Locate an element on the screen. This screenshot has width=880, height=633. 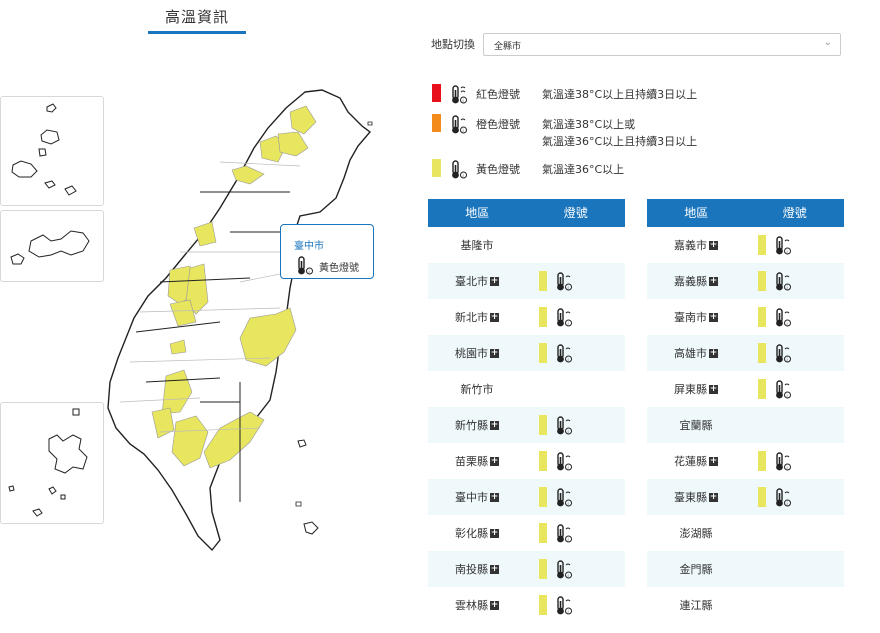
region-name-cell: 南投縣 + is located at coordinates (477, 569).